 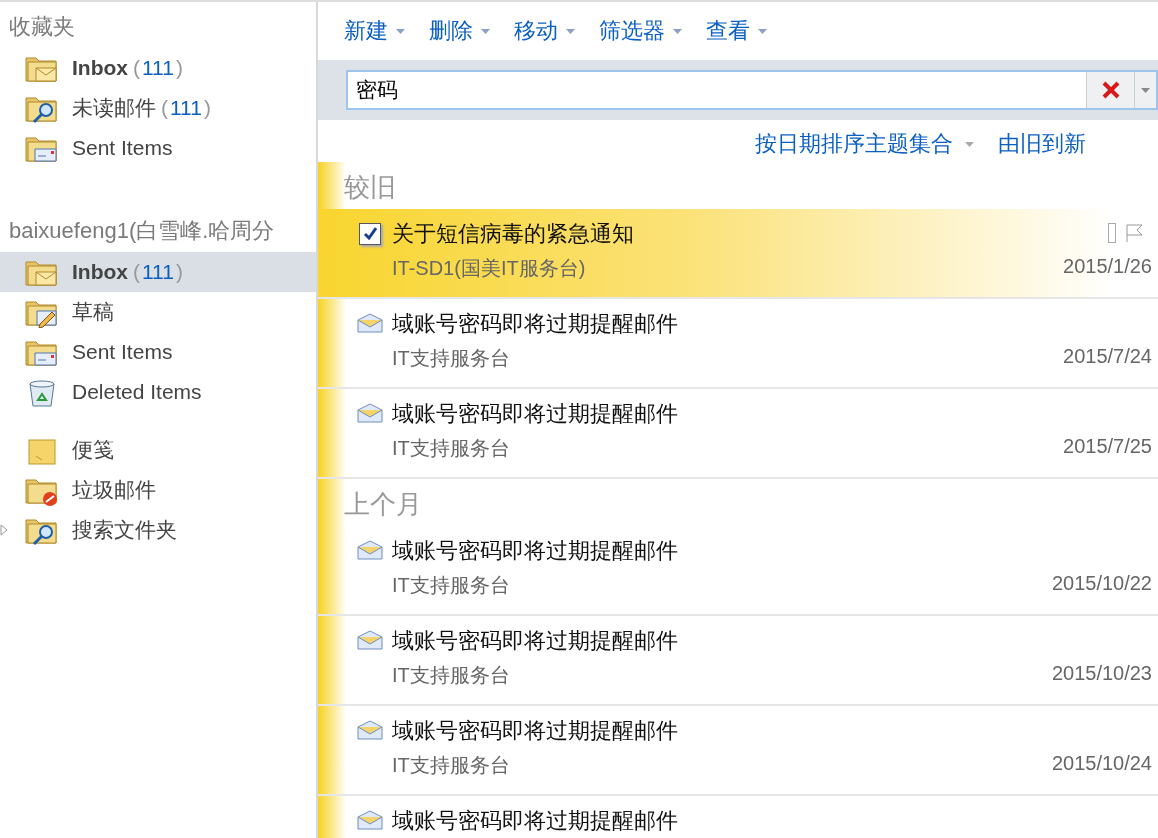 I want to click on message-date: 2015/1/26, so click(x=1107, y=267).